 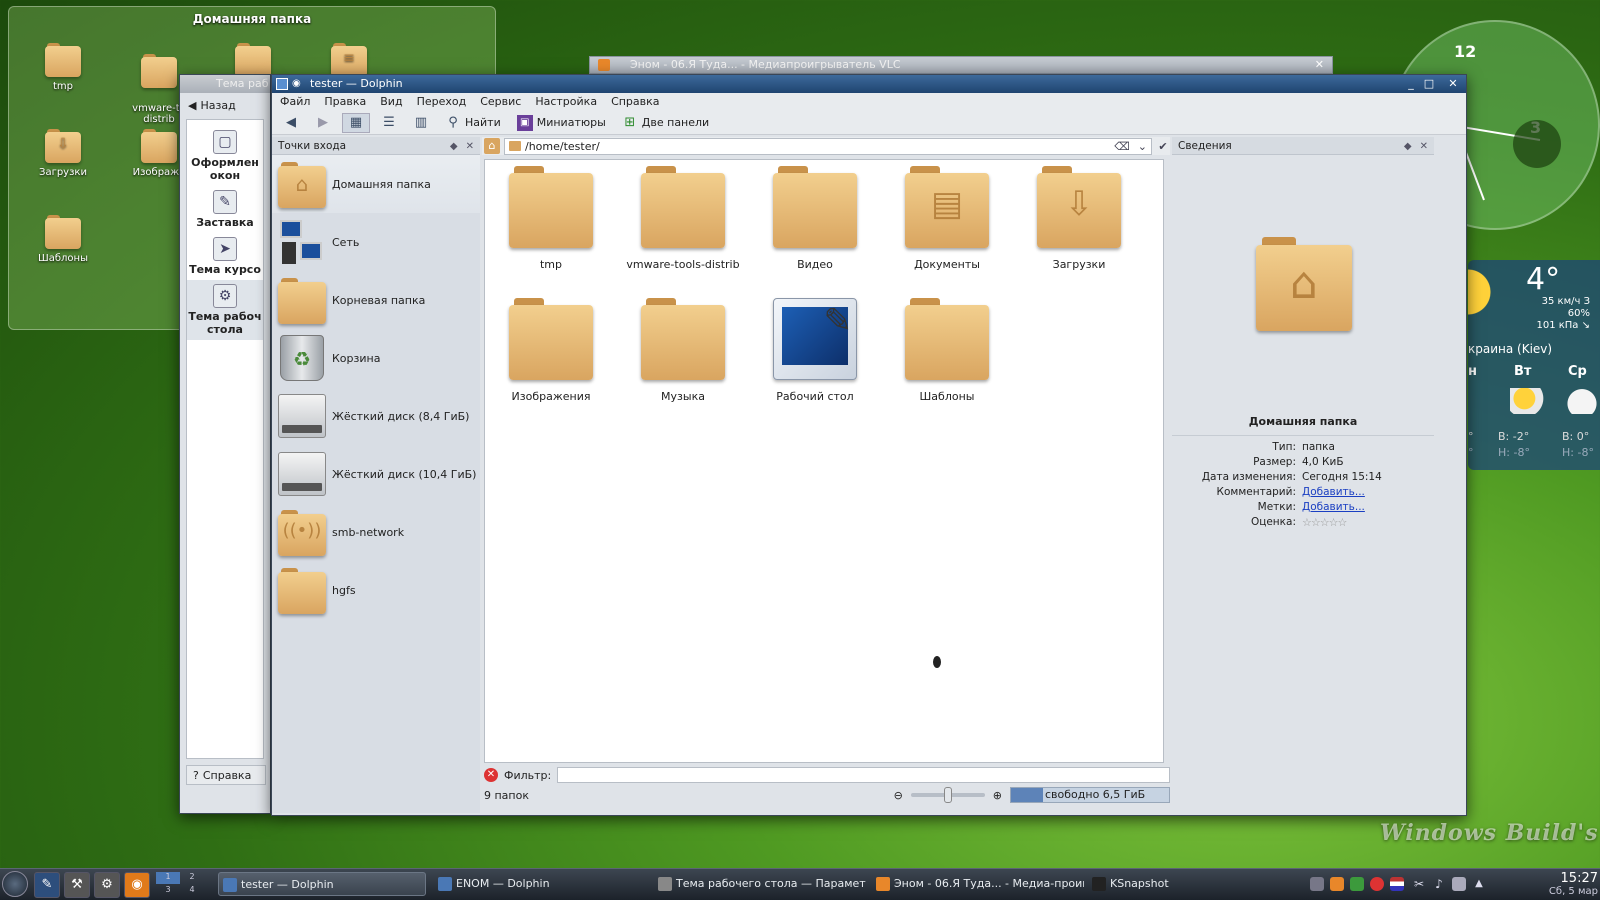 What do you see at coordinates (1411, 84) in the screenshot?
I see `minimize-icon: _` at bounding box center [1411, 84].